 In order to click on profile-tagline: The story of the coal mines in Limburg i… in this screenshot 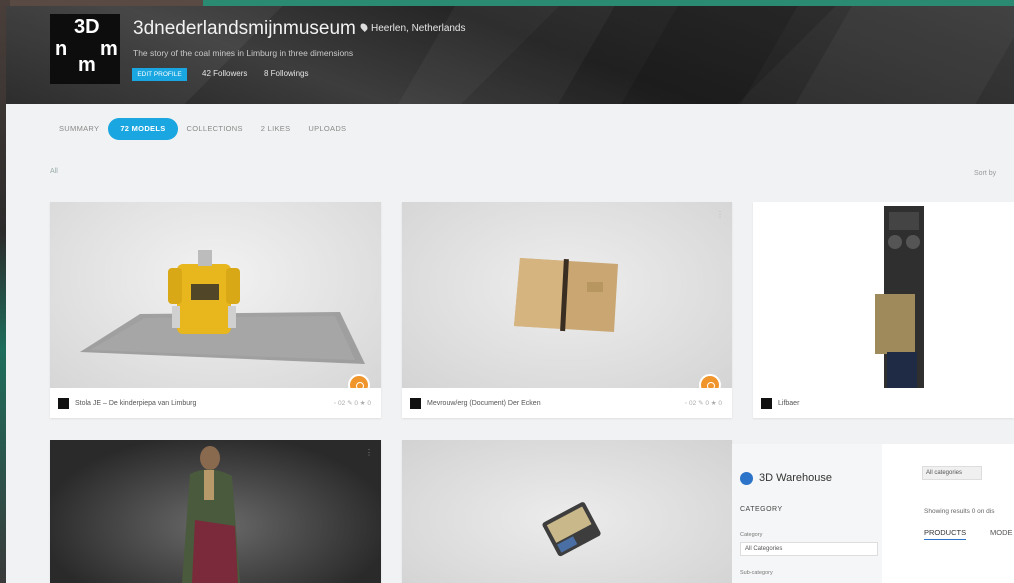, I will do `click(243, 53)`.